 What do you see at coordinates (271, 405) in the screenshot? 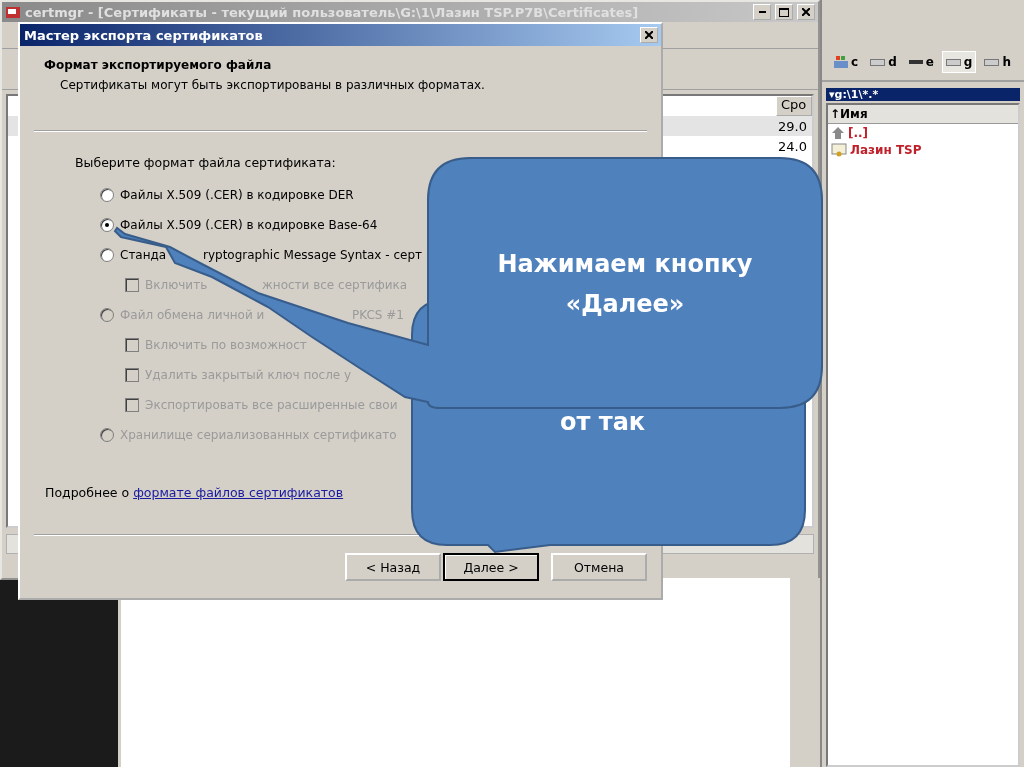
I see `option-label: Экспортировать все расширенные свои` at bounding box center [271, 405].